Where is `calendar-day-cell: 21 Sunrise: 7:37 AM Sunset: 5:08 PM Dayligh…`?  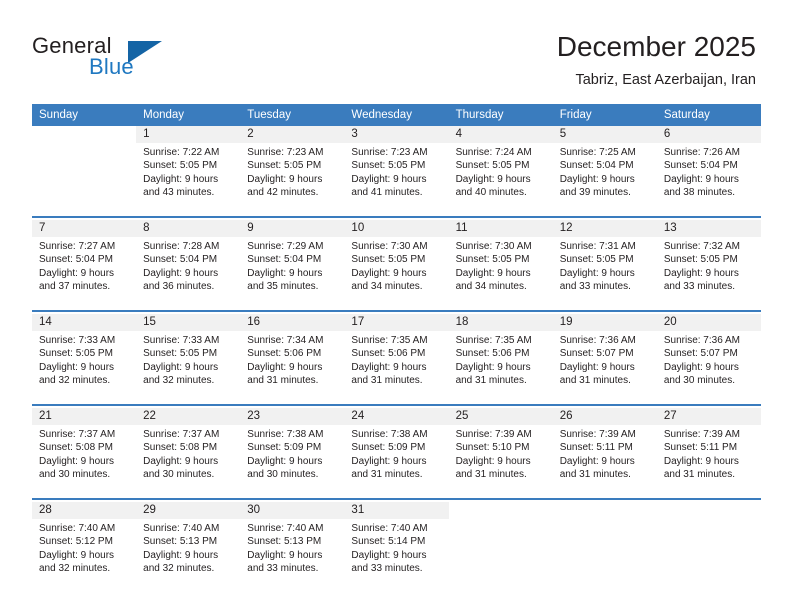 calendar-day-cell: 21 Sunrise: 7:37 AM Sunset: 5:08 PM Dayligh… is located at coordinates (84, 453).